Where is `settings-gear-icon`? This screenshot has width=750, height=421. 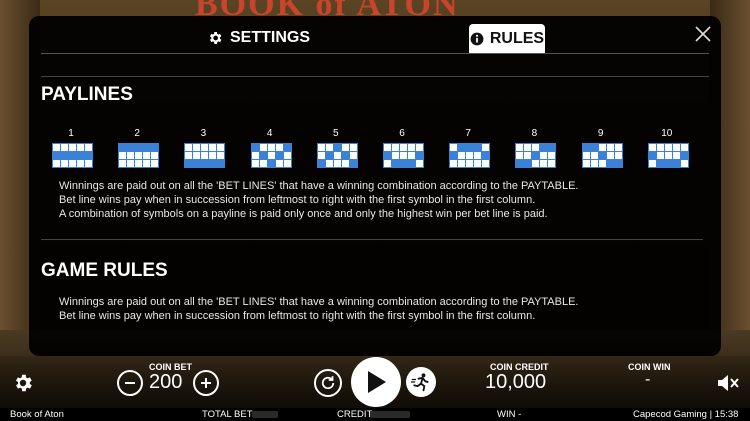
settings-gear-icon is located at coordinates (23, 383).